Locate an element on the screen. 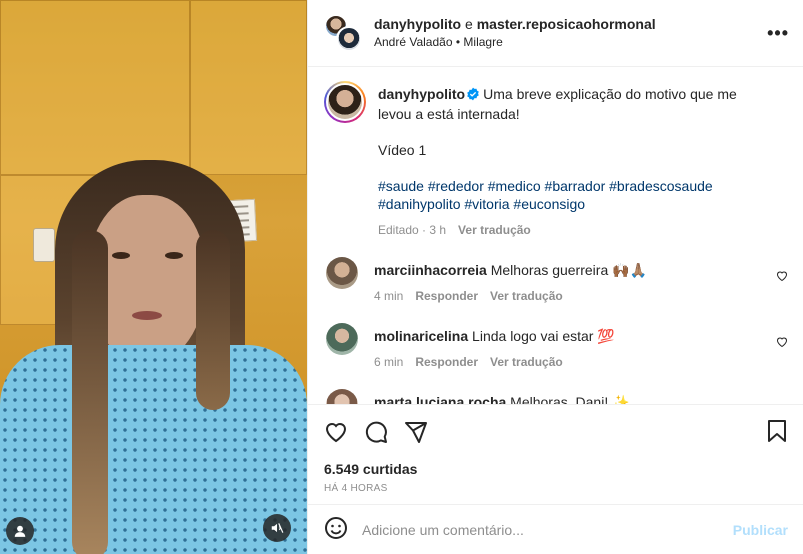 This screenshot has height=554, width=803. tagged-users-button is located at coordinates (20, 531).